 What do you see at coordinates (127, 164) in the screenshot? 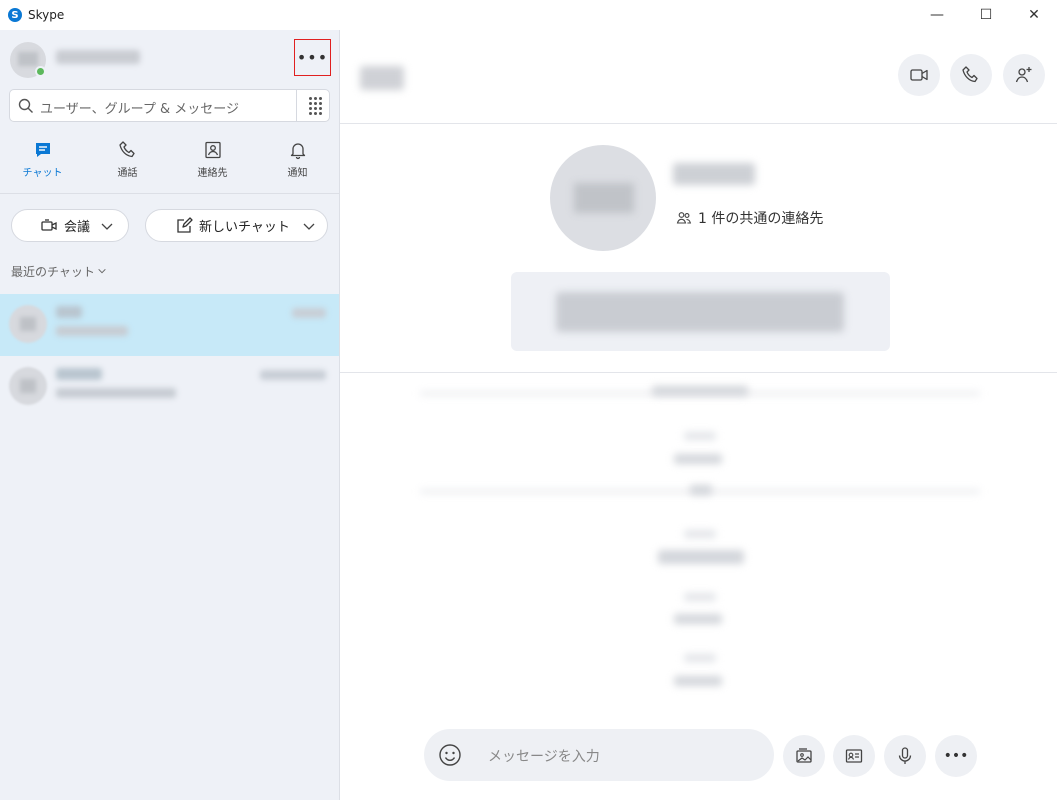
I see `tab-calls: 通話` at bounding box center [127, 164].